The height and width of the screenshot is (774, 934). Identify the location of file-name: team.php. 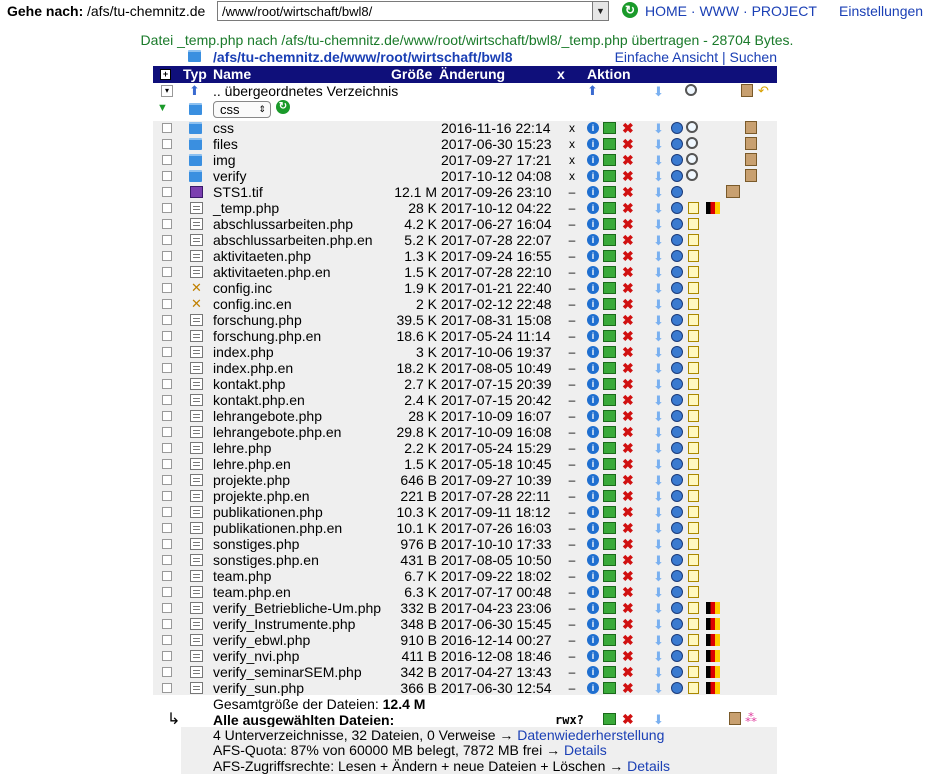
(242, 576).